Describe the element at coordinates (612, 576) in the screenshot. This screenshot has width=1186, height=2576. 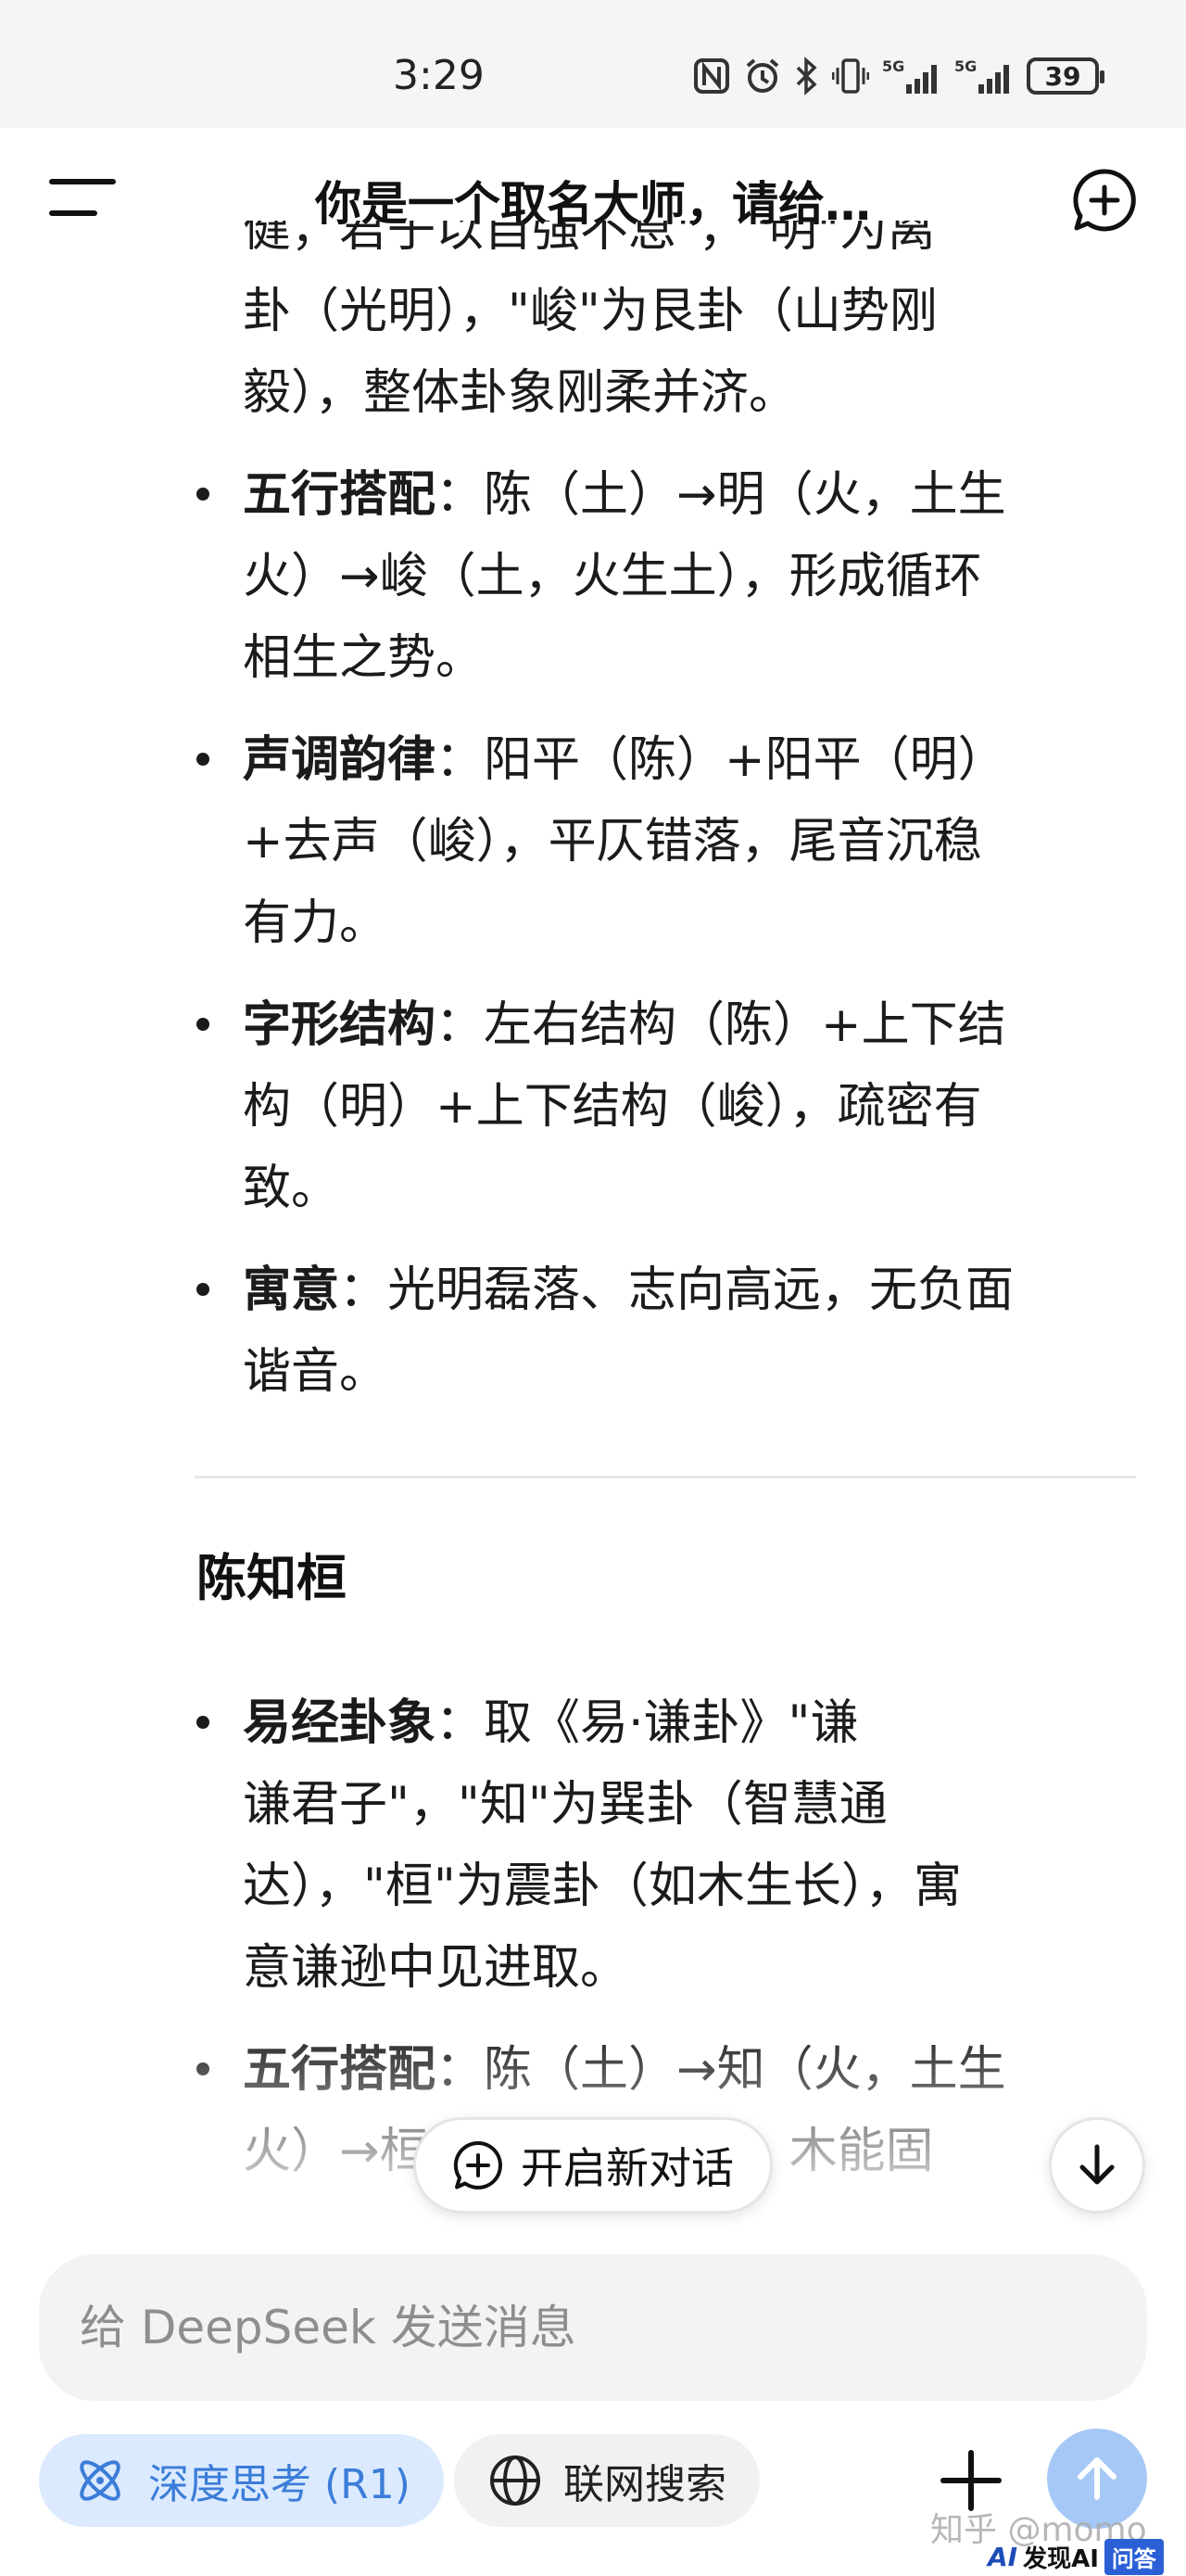
I see `bullet-text: 火）→峻（土，火生土），形成循环` at that location.